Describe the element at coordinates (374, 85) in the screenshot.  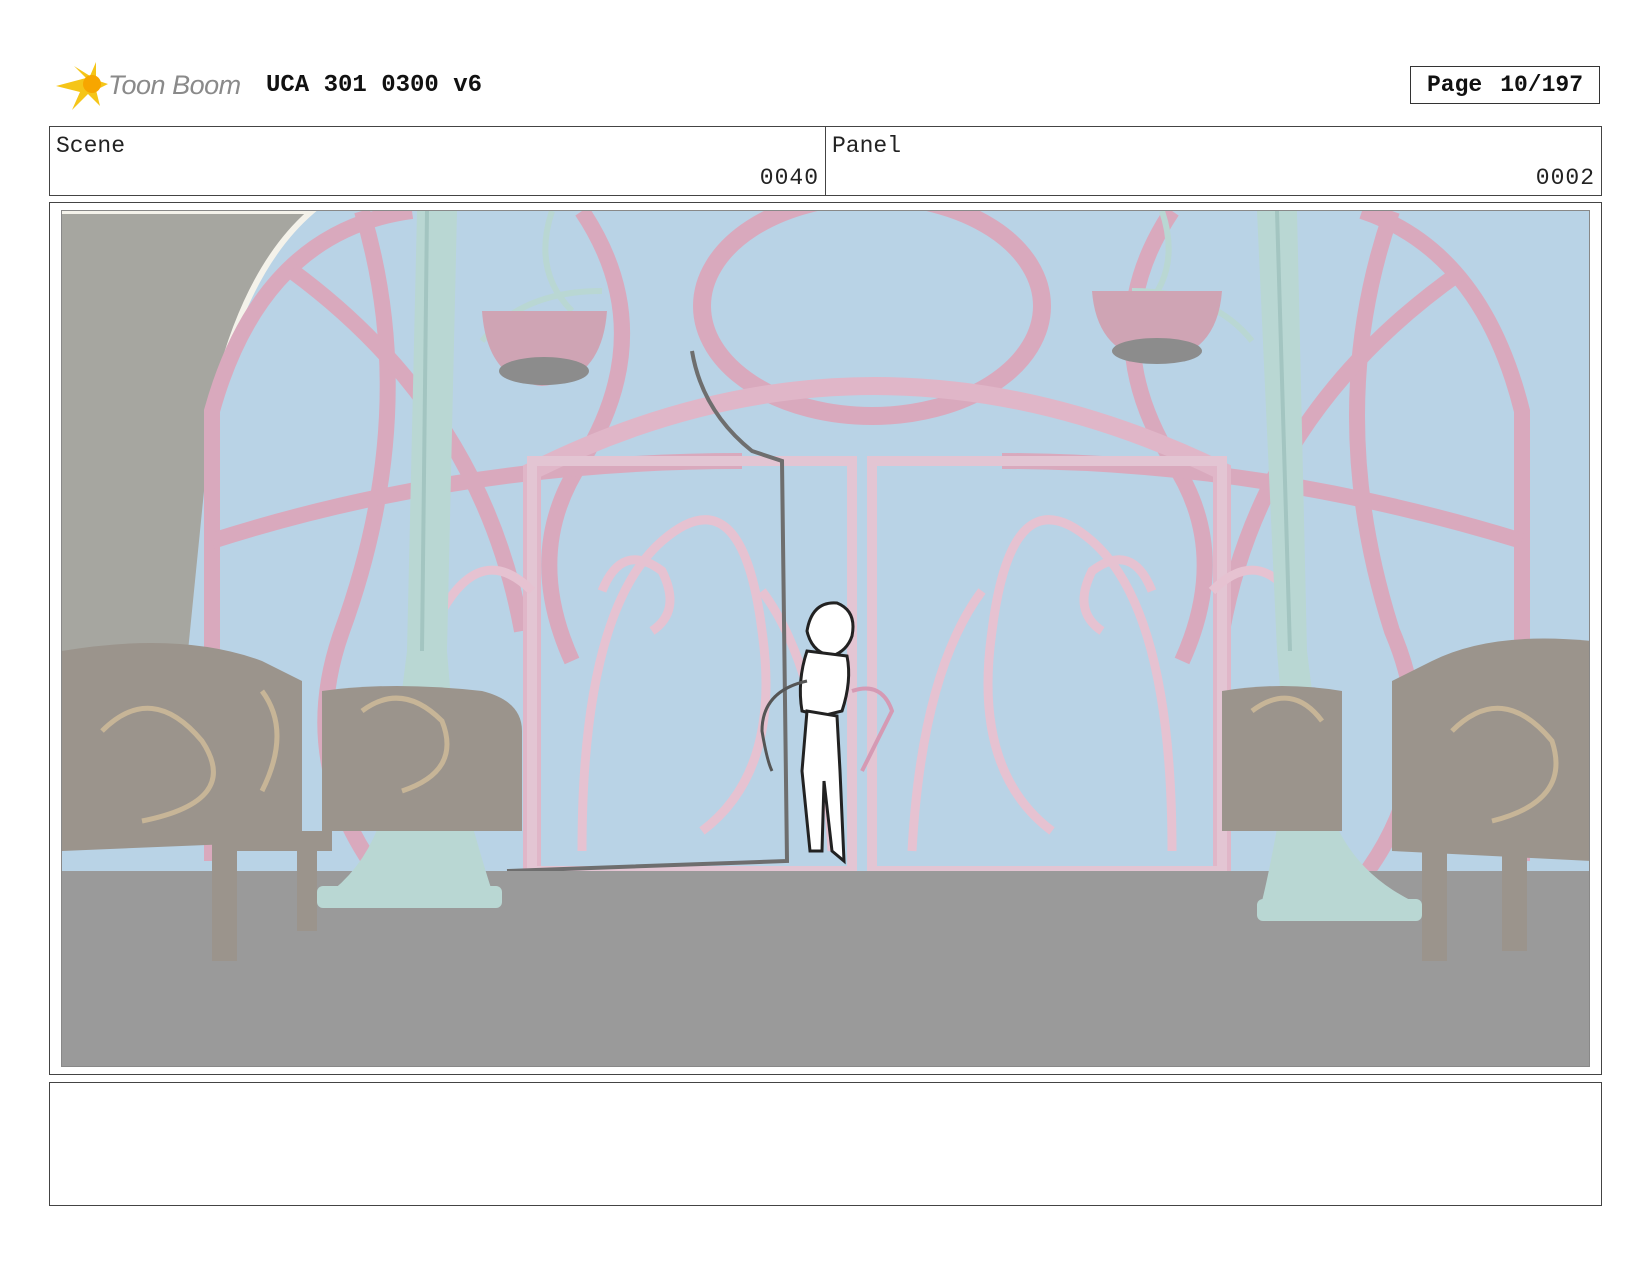
I see `document-title: UCA 301 0300 v6` at that location.